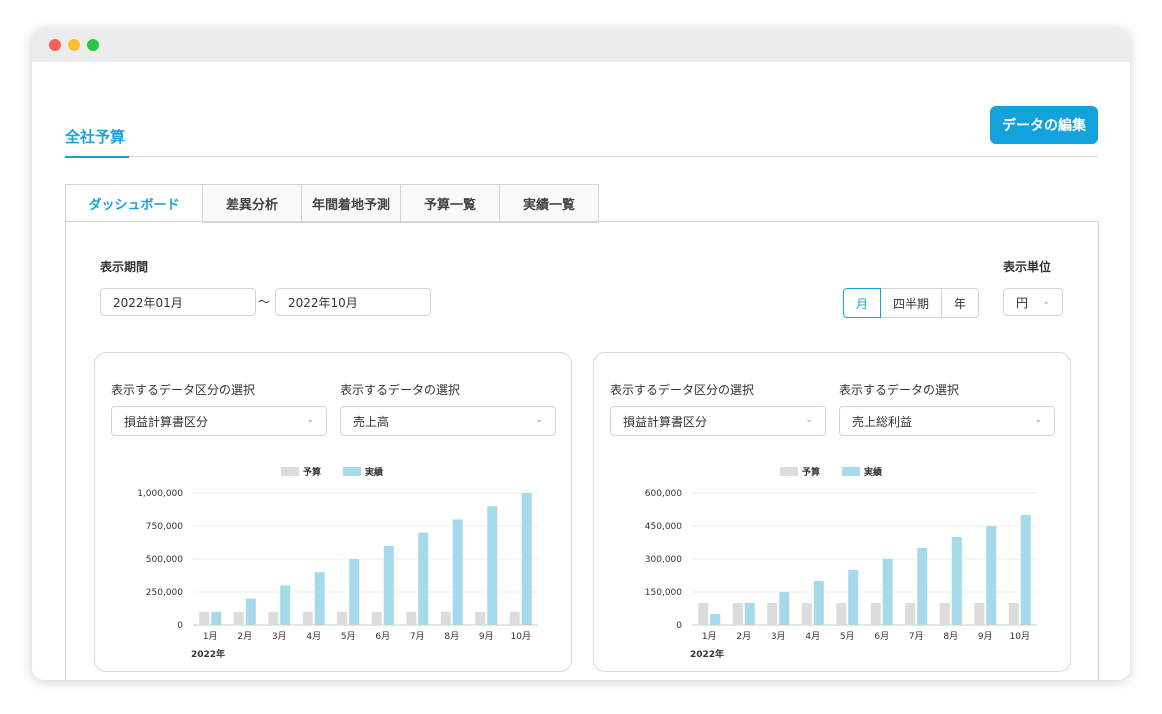 The height and width of the screenshot is (714, 1162). Describe the element at coordinates (450, 203) in the screenshot. I see `tab-budget-list: 予算一覧` at that location.